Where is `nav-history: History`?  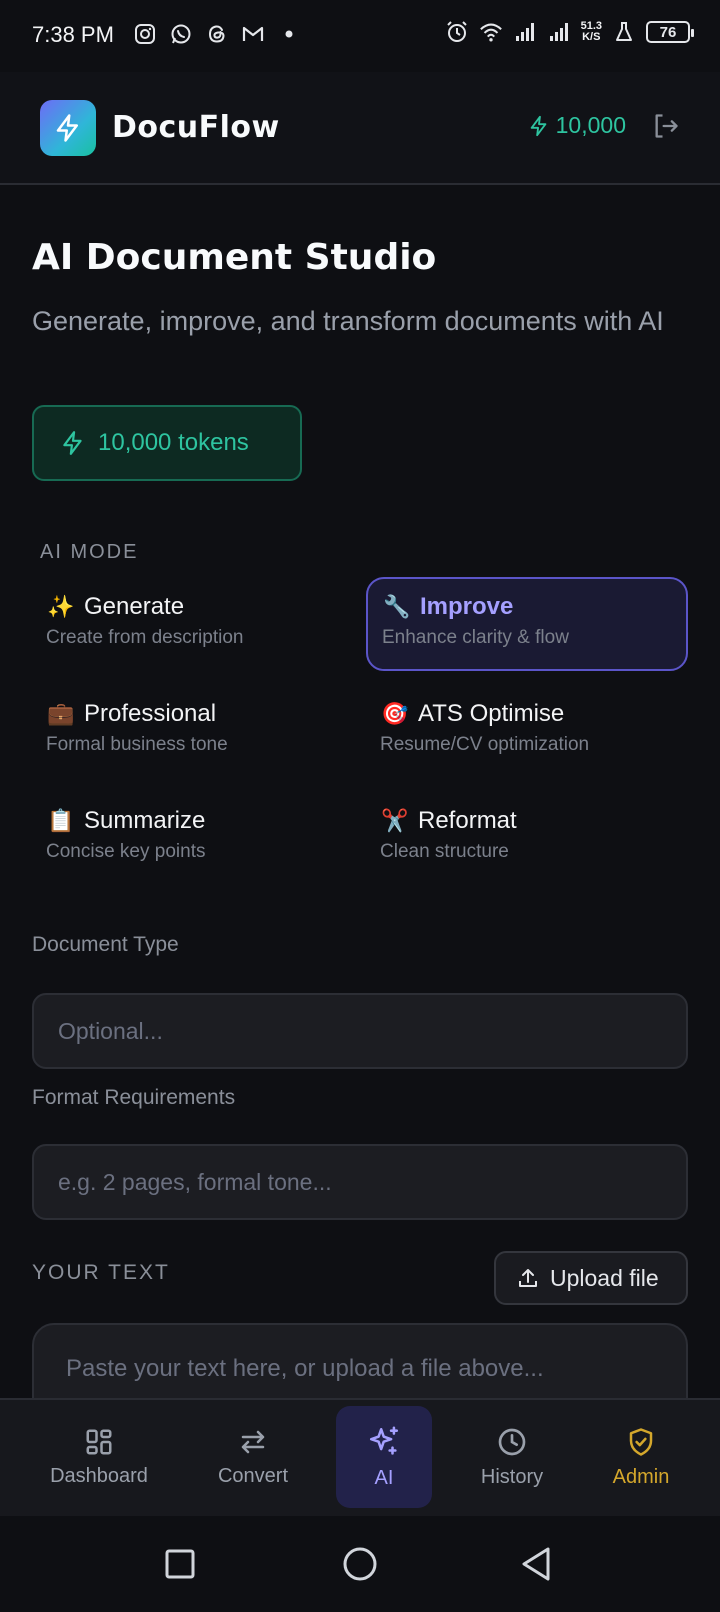 nav-history: History is located at coordinates (512, 1457).